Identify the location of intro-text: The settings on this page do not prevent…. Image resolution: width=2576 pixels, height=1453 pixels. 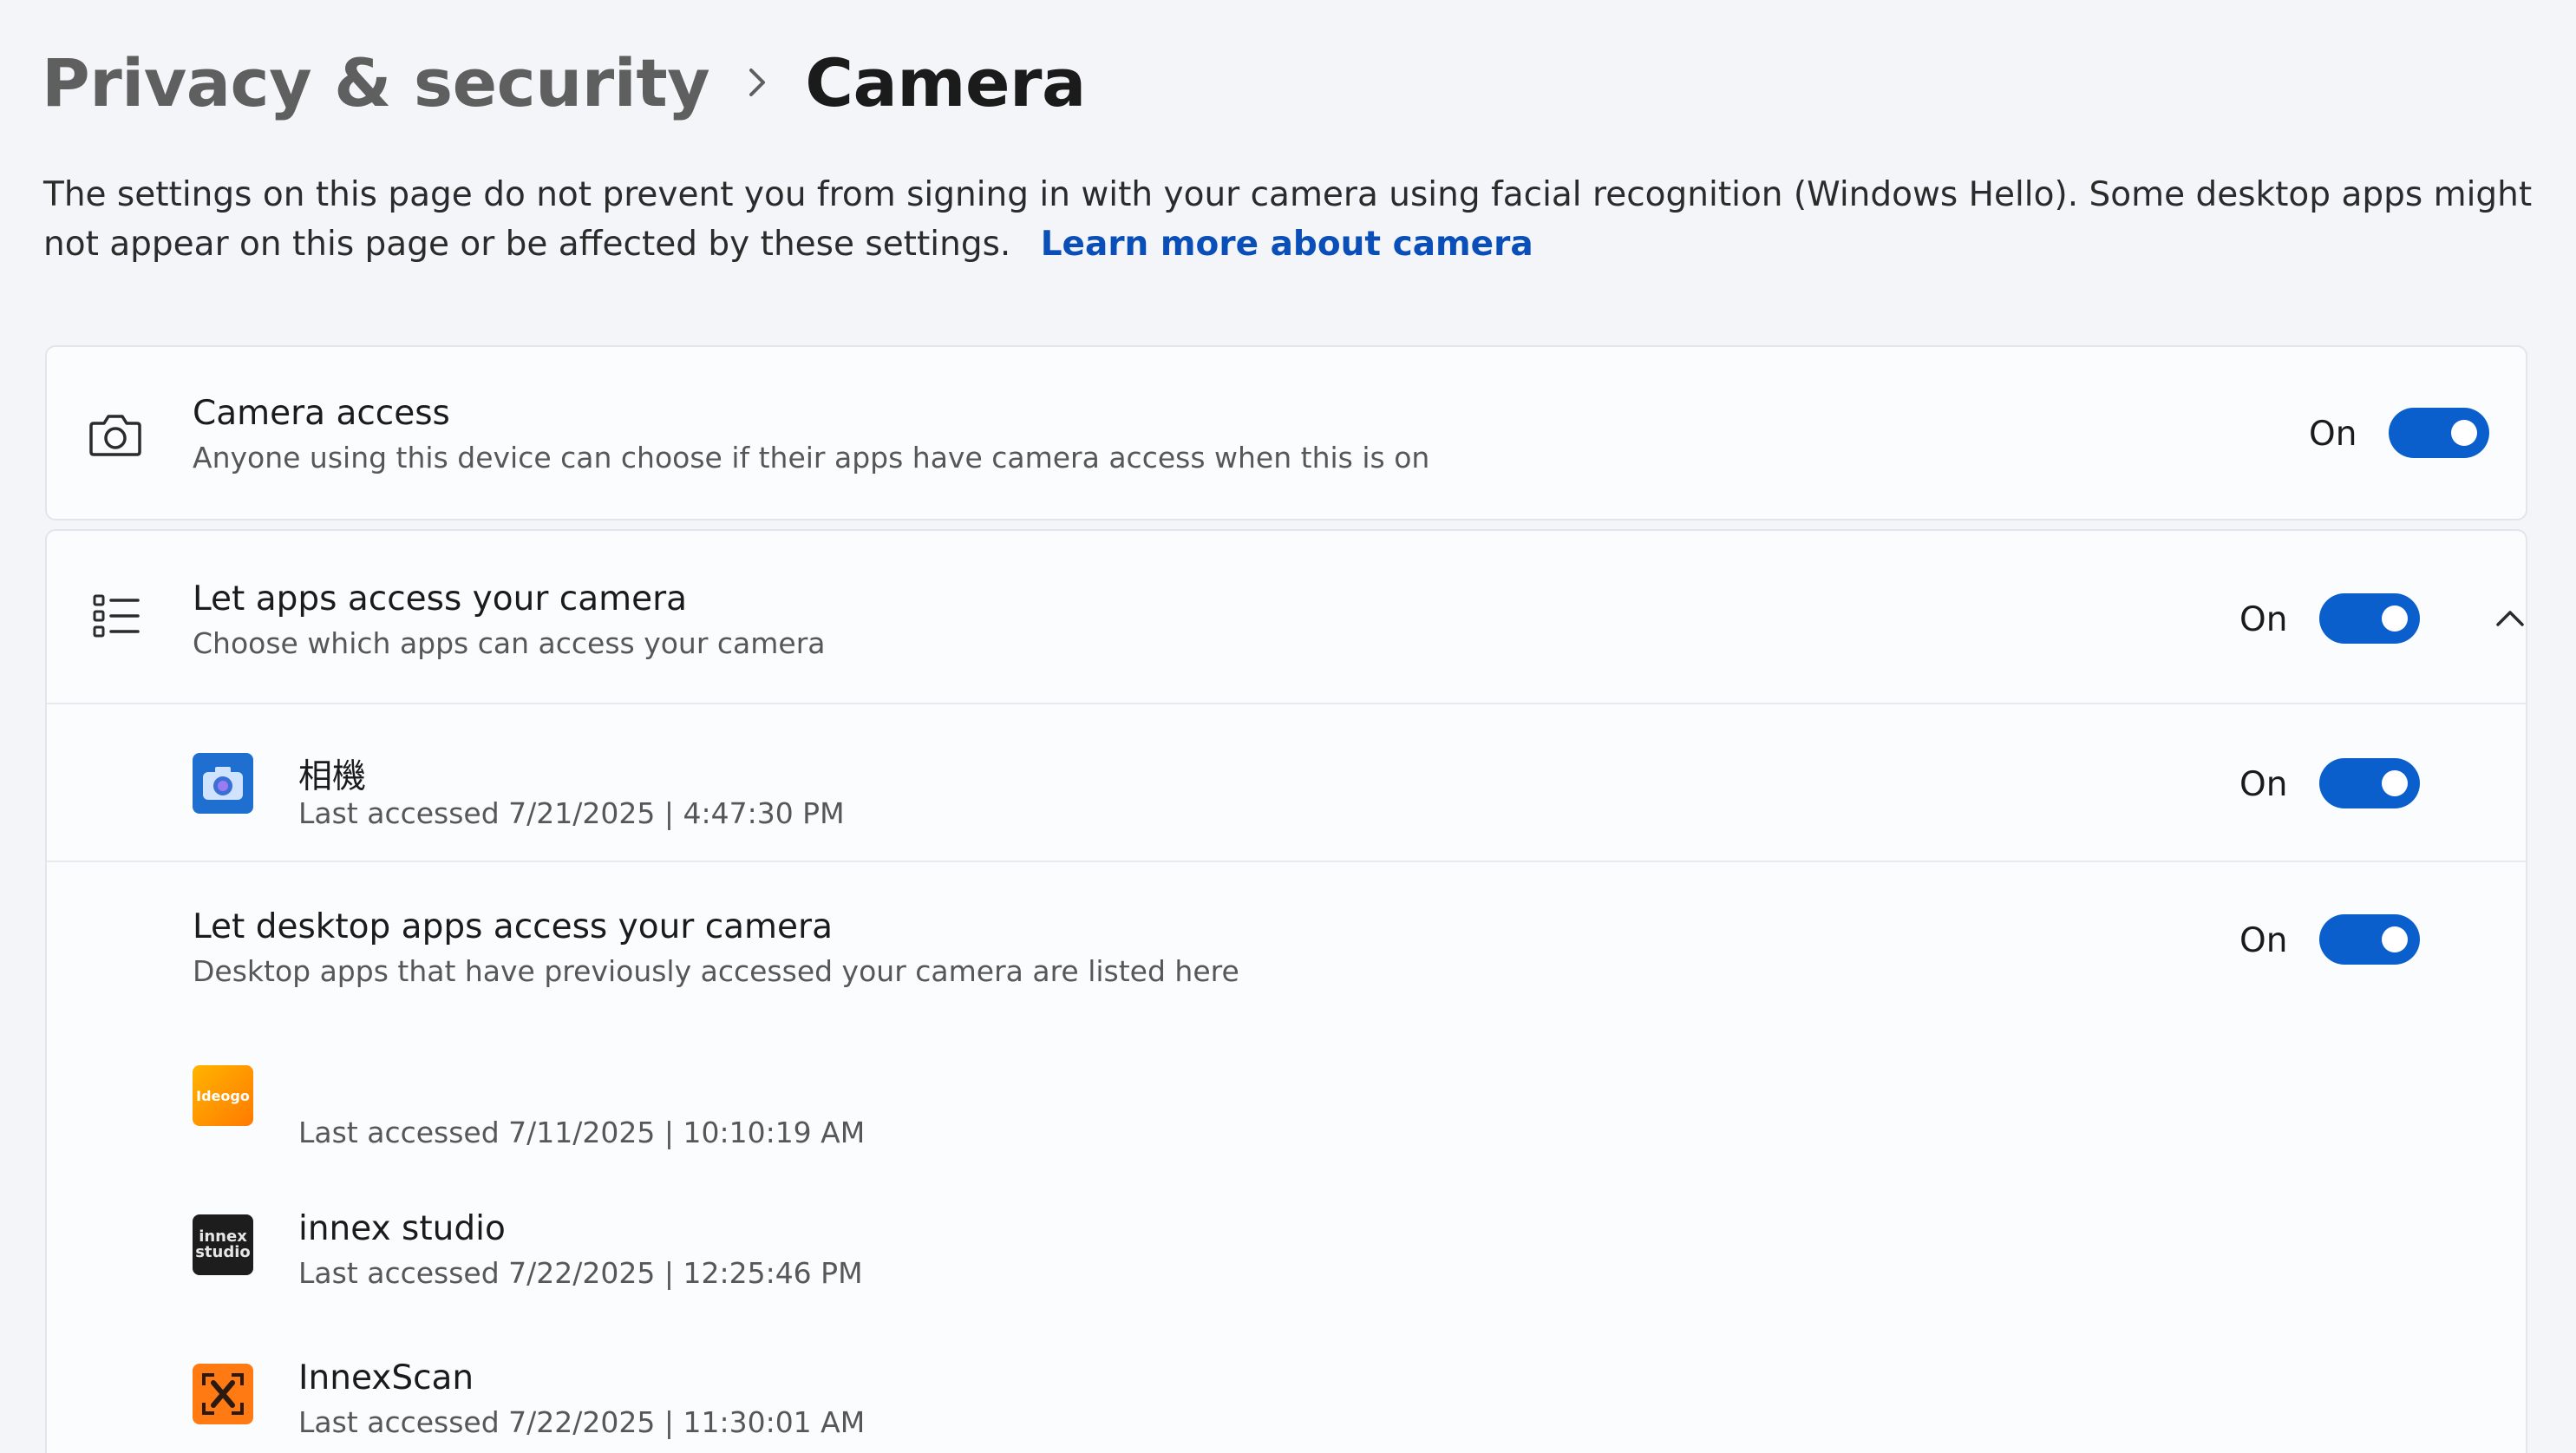
(1292, 219).